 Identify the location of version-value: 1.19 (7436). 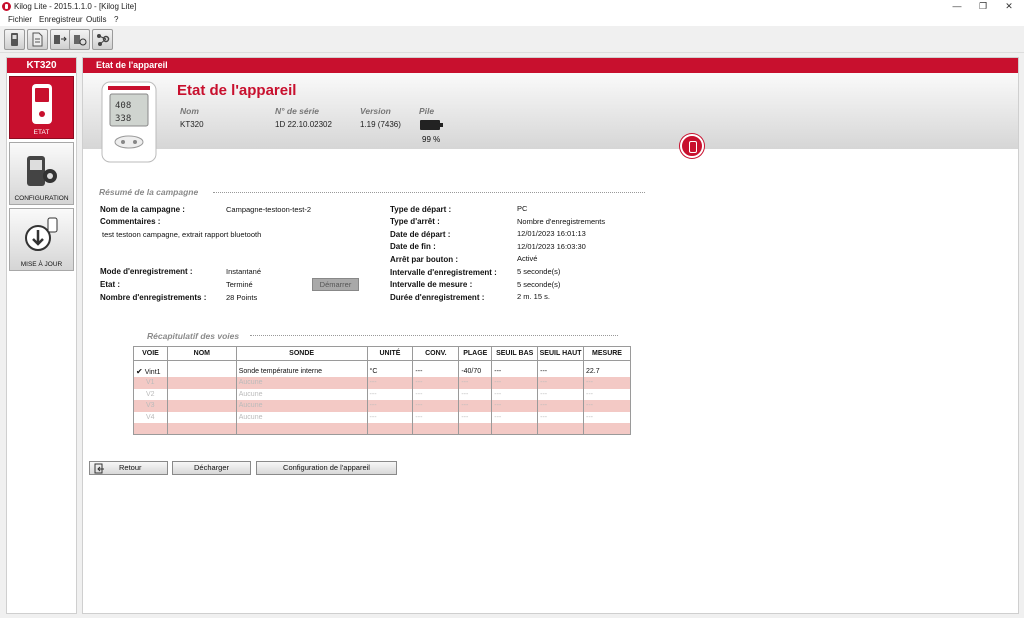
(380, 124).